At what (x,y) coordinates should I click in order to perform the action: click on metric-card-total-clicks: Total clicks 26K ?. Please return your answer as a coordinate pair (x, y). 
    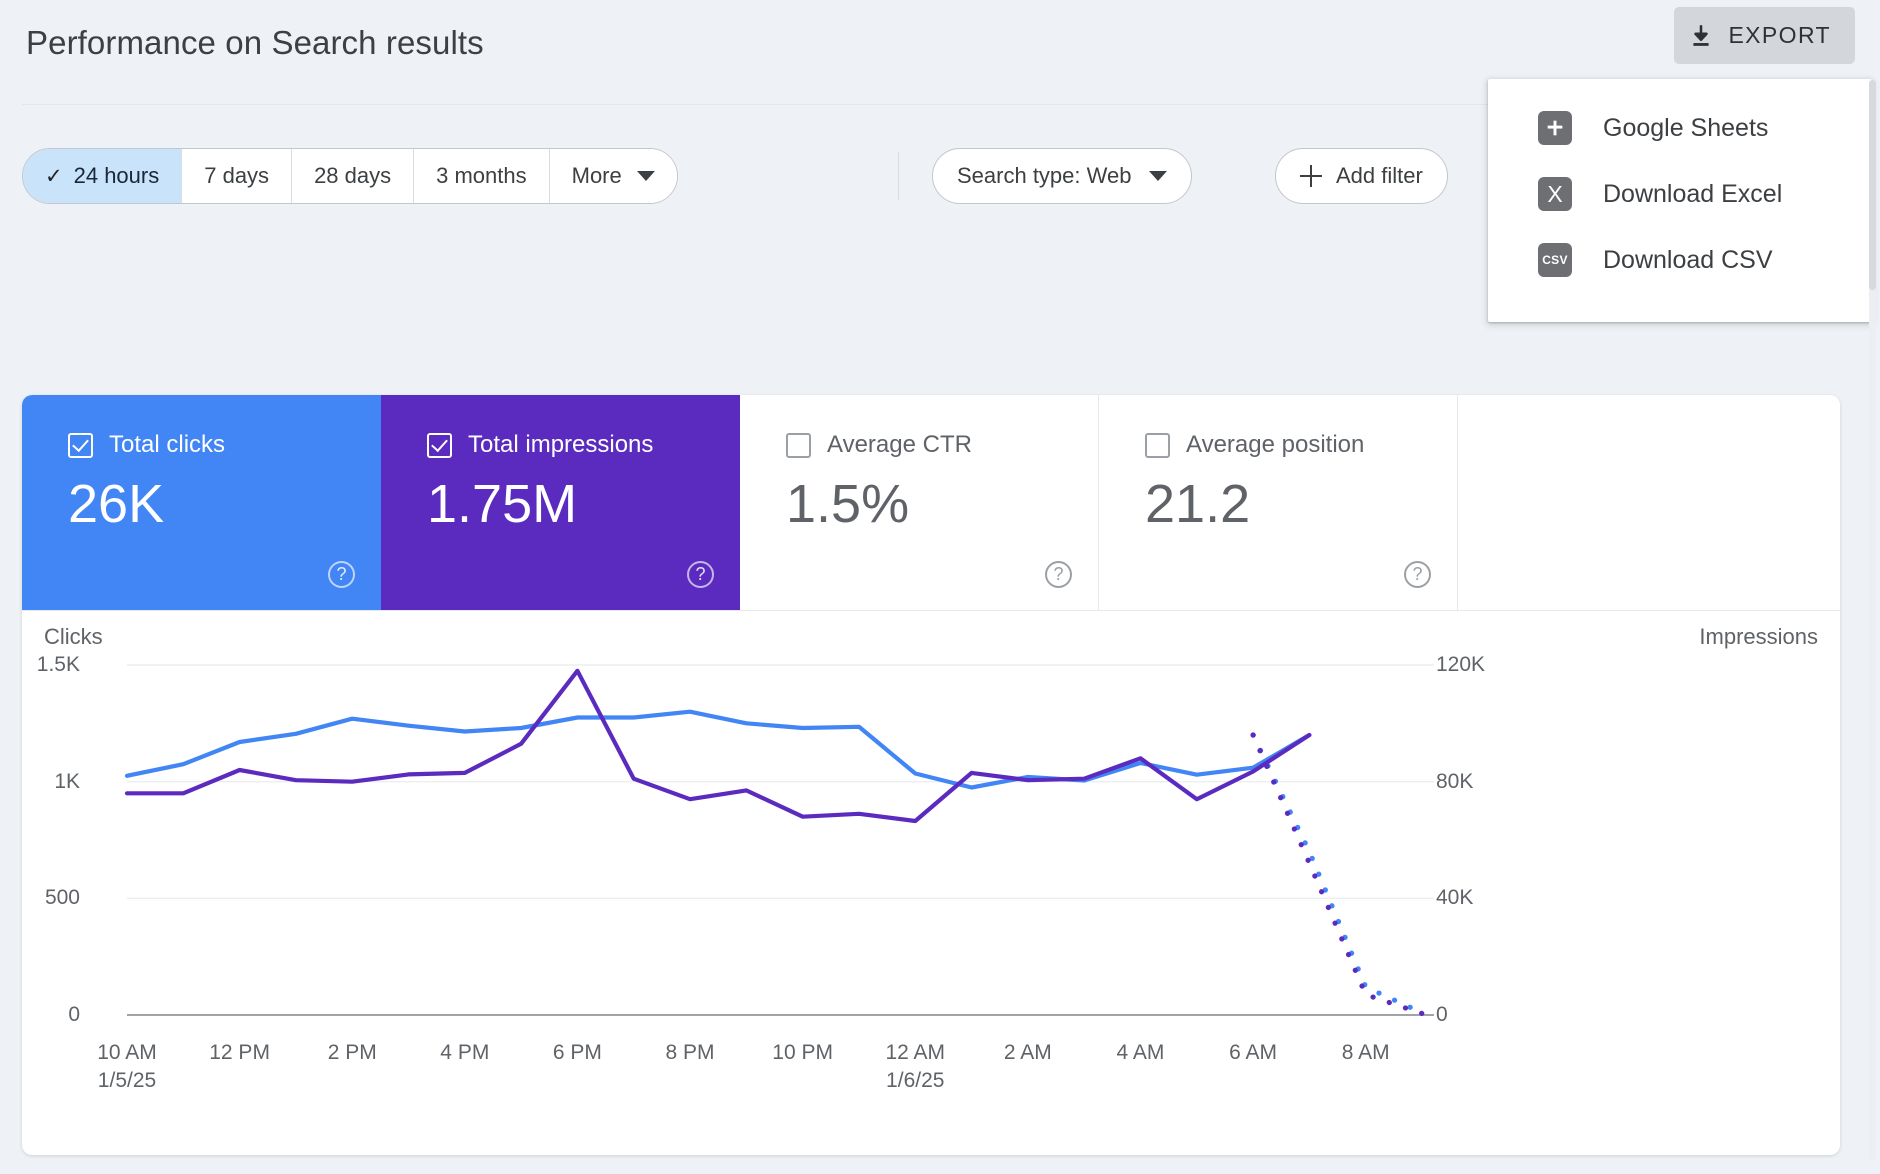
    Looking at the image, I should click on (201, 502).